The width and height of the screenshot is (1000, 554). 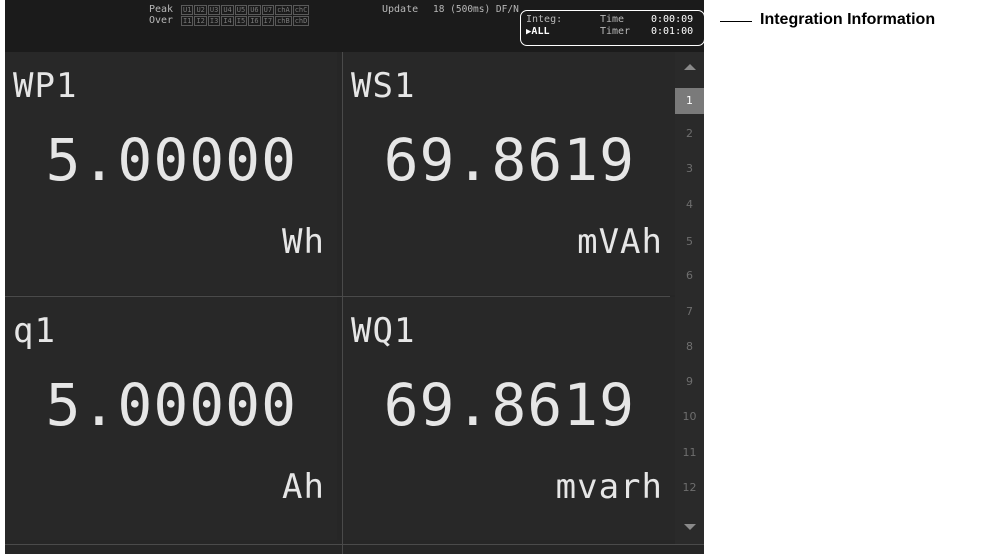 What do you see at coordinates (268, 10) in the screenshot?
I see `peak-indicator: U7` at bounding box center [268, 10].